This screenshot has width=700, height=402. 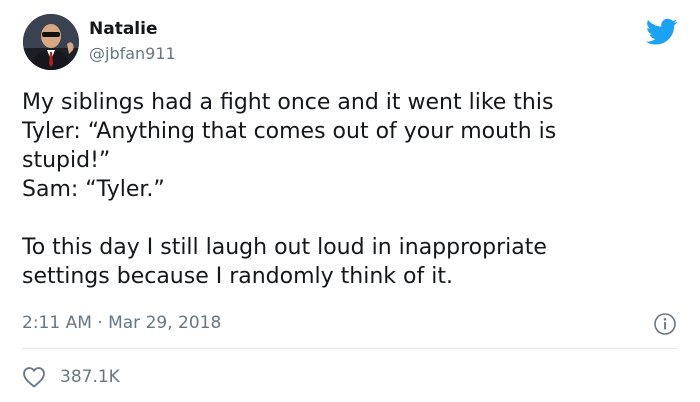 I want to click on divider, so click(x=350, y=348).